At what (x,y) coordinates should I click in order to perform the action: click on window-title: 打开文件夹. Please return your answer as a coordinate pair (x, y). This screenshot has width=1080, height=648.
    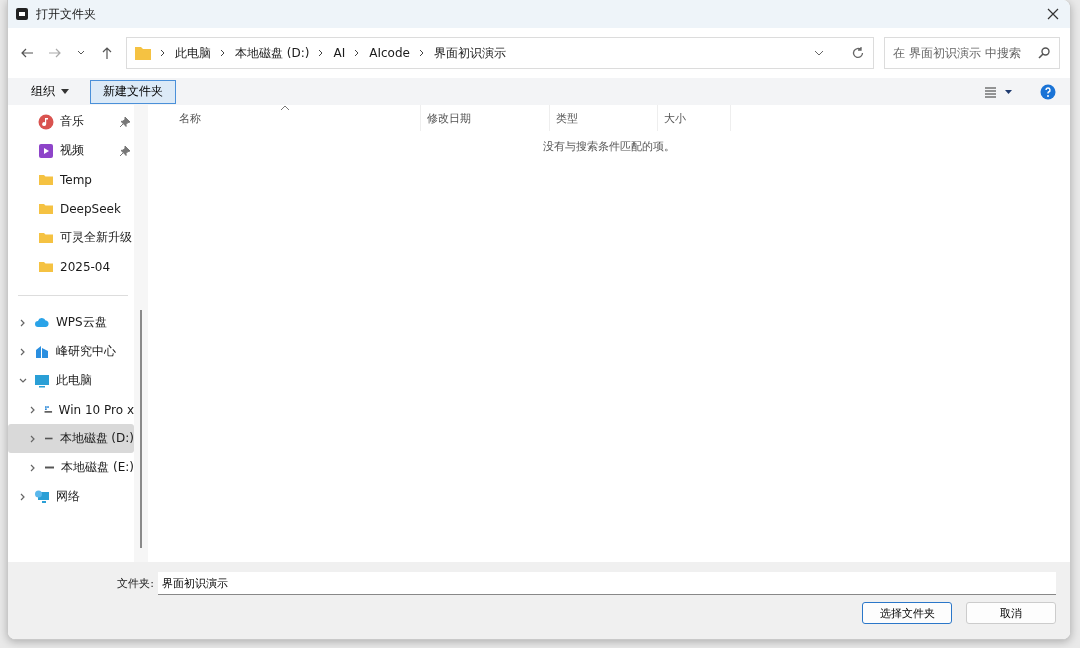
    Looking at the image, I should click on (66, 14).